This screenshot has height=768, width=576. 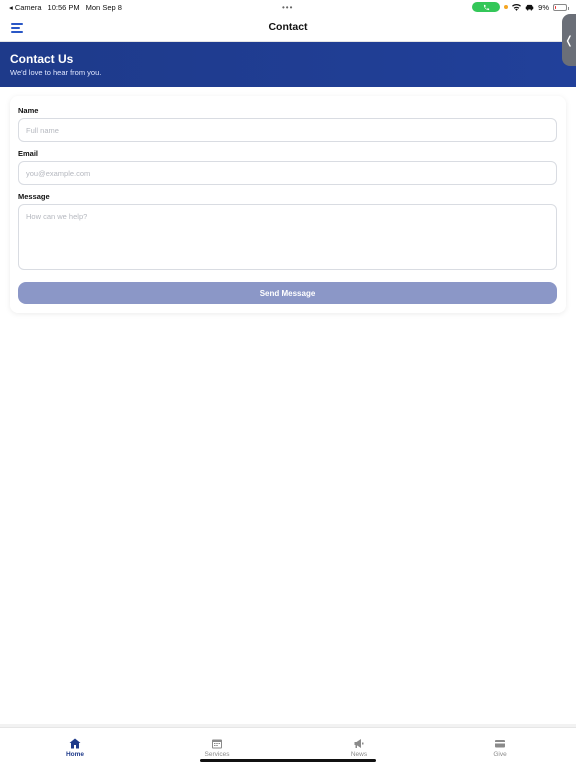 What do you see at coordinates (500, 754) in the screenshot?
I see `tab-give-label: Give` at bounding box center [500, 754].